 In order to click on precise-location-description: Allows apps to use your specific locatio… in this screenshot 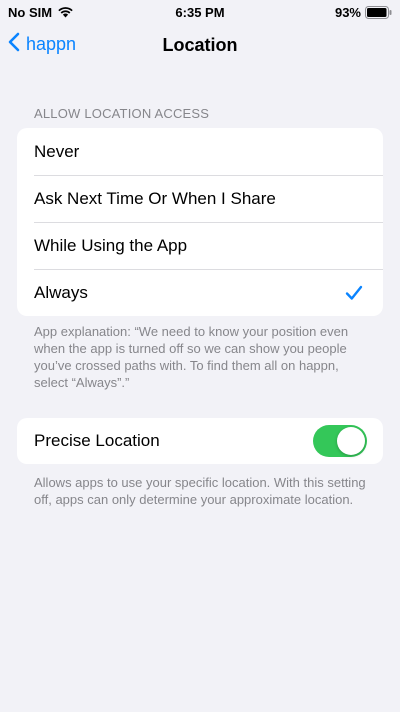, I will do `click(200, 491)`.